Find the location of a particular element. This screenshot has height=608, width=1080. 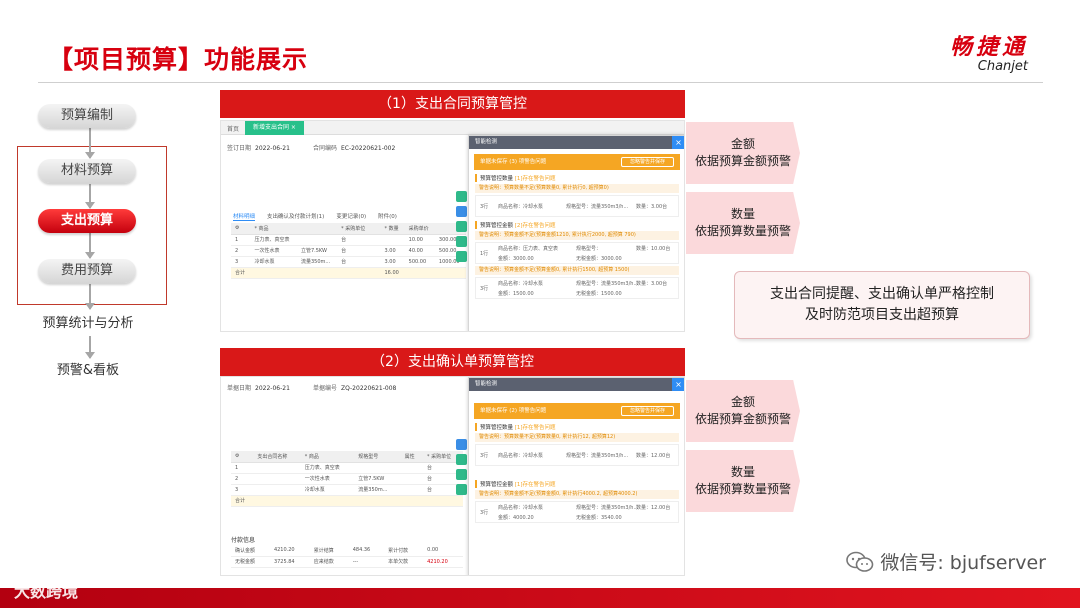

wechat-account: 微信号: bjufserver is located at coordinates (946, 561).